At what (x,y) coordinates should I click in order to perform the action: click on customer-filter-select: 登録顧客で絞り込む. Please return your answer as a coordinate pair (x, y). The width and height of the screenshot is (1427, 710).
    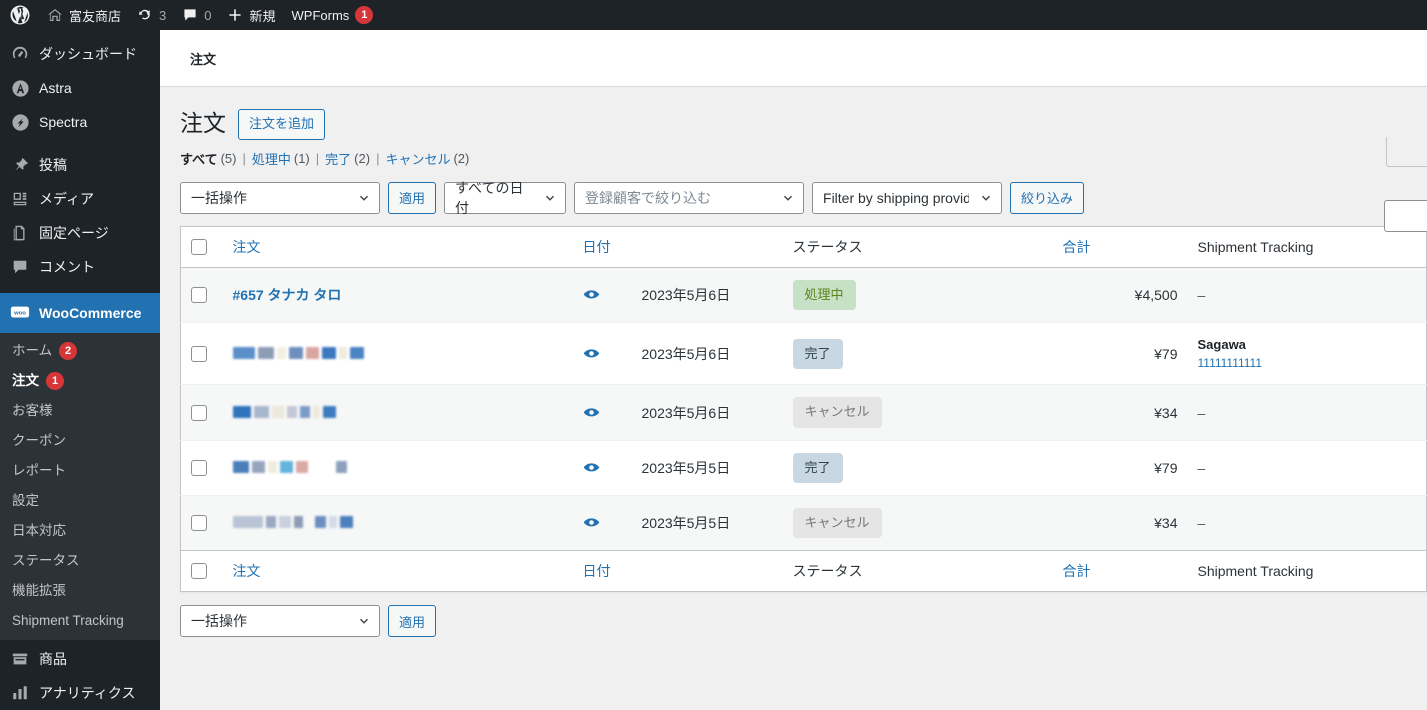
    Looking at the image, I should click on (689, 197).